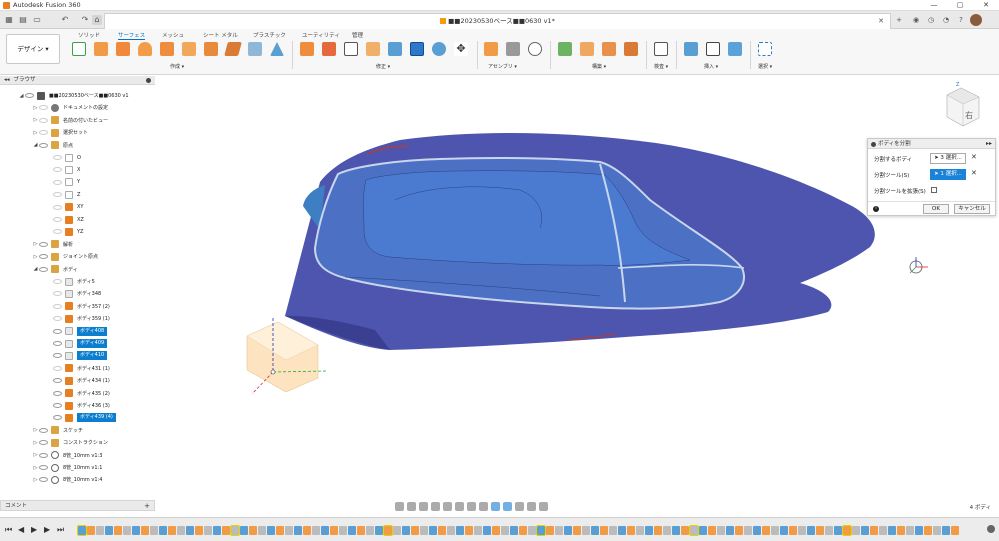 The image size is (999, 541). I want to click on thicken-icon, so click(255, 49).